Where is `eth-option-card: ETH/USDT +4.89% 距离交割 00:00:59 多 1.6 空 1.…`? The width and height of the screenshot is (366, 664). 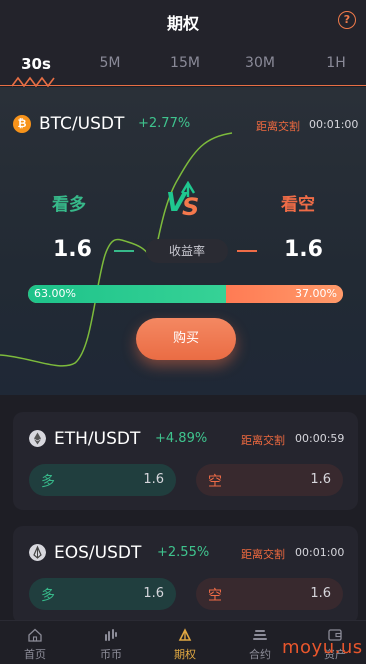 eth-option-card: ETH/USDT +4.89% 距离交割 00:00:59 多 1.6 空 1.… is located at coordinates (185, 461).